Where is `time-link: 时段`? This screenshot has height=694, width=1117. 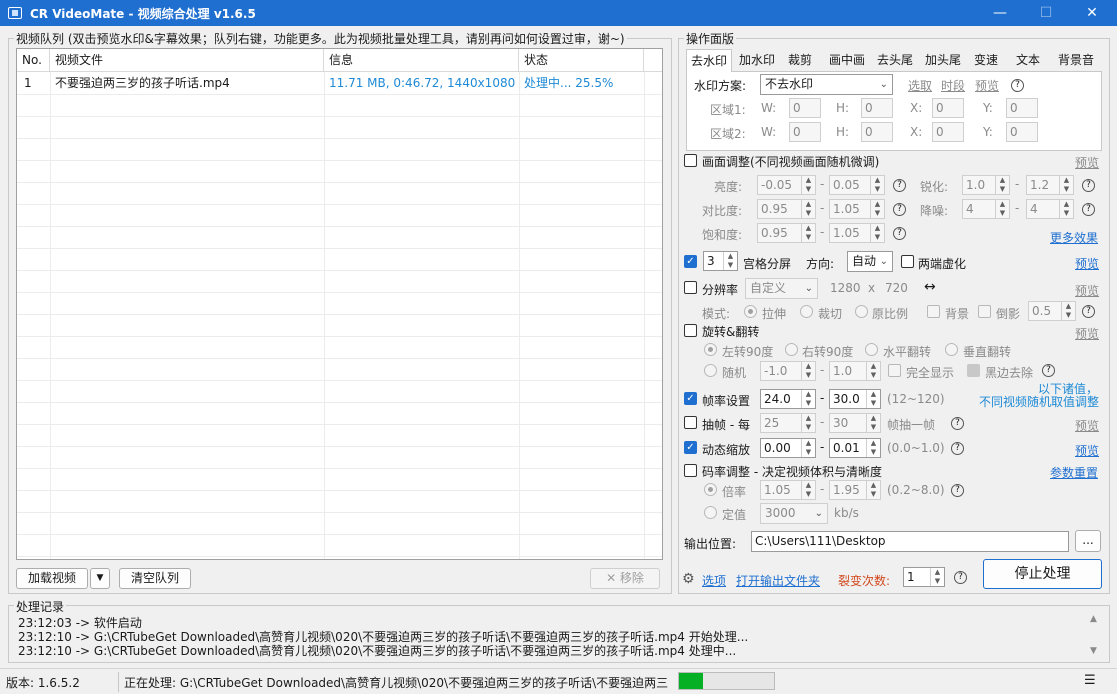 time-link: 时段 is located at coordinates (953, 85).